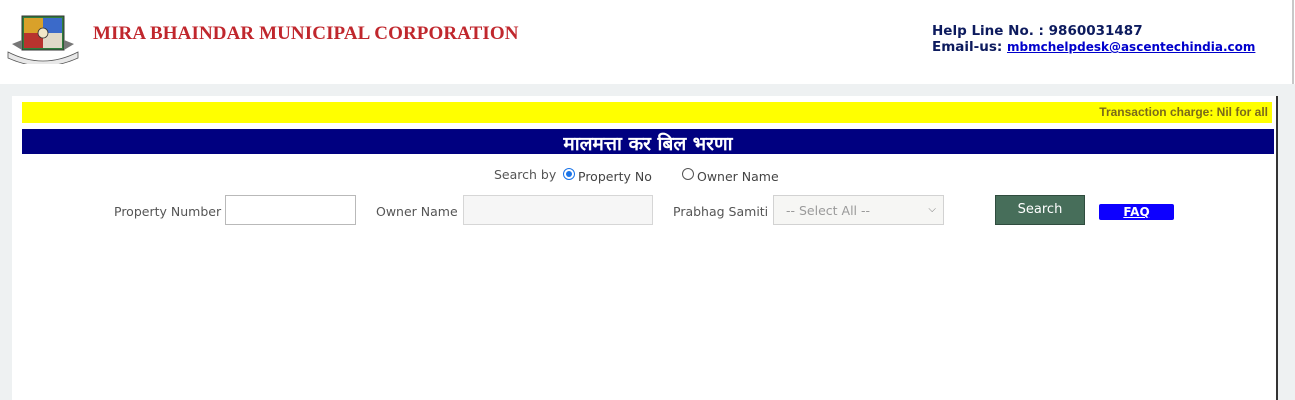 The height and width of the screenshot is (400, 1295). What do you see at coordinates (1136, 212) in the screenshot?
I see `faq-button: FAQ` at bounding box center [1136, 212].